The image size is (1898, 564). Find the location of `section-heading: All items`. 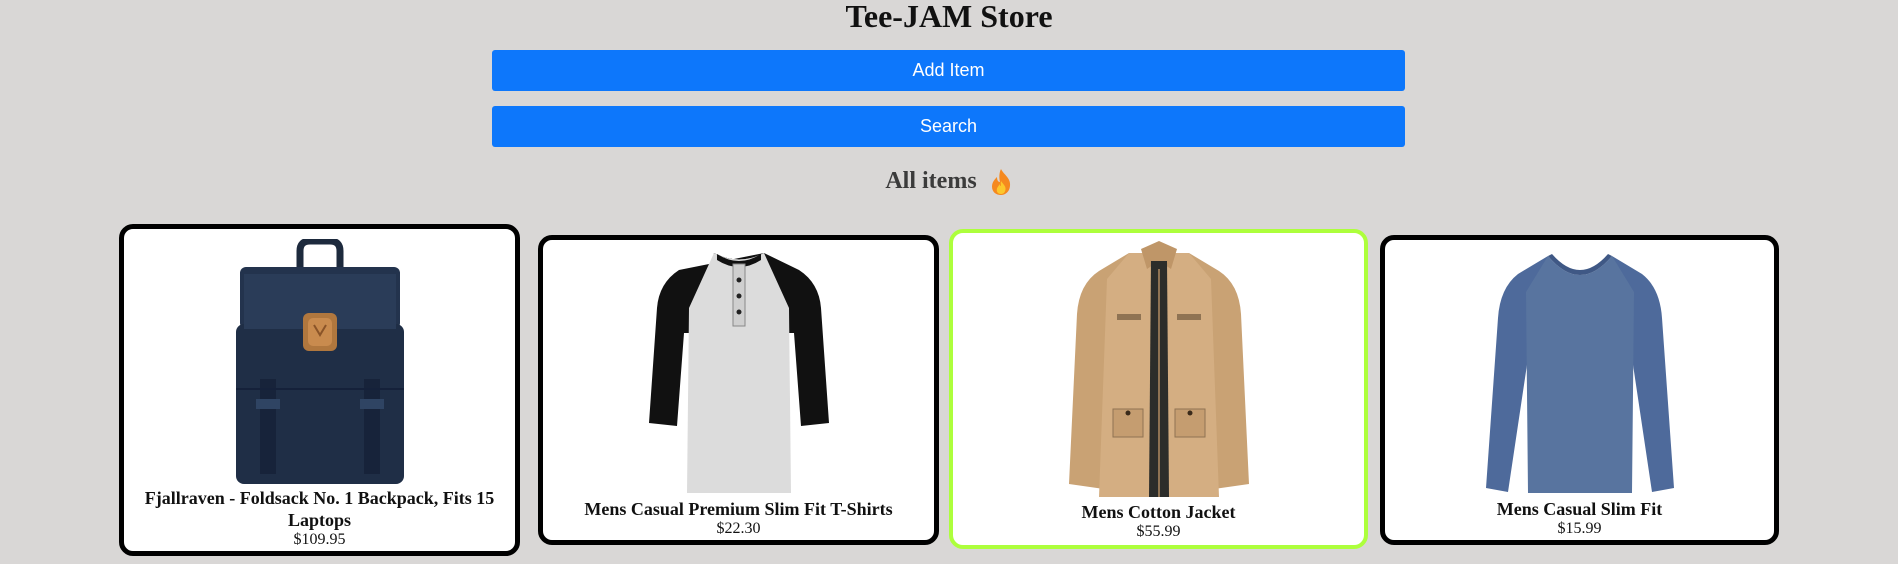

section-heading: All items is located at coordinates (949, 181).